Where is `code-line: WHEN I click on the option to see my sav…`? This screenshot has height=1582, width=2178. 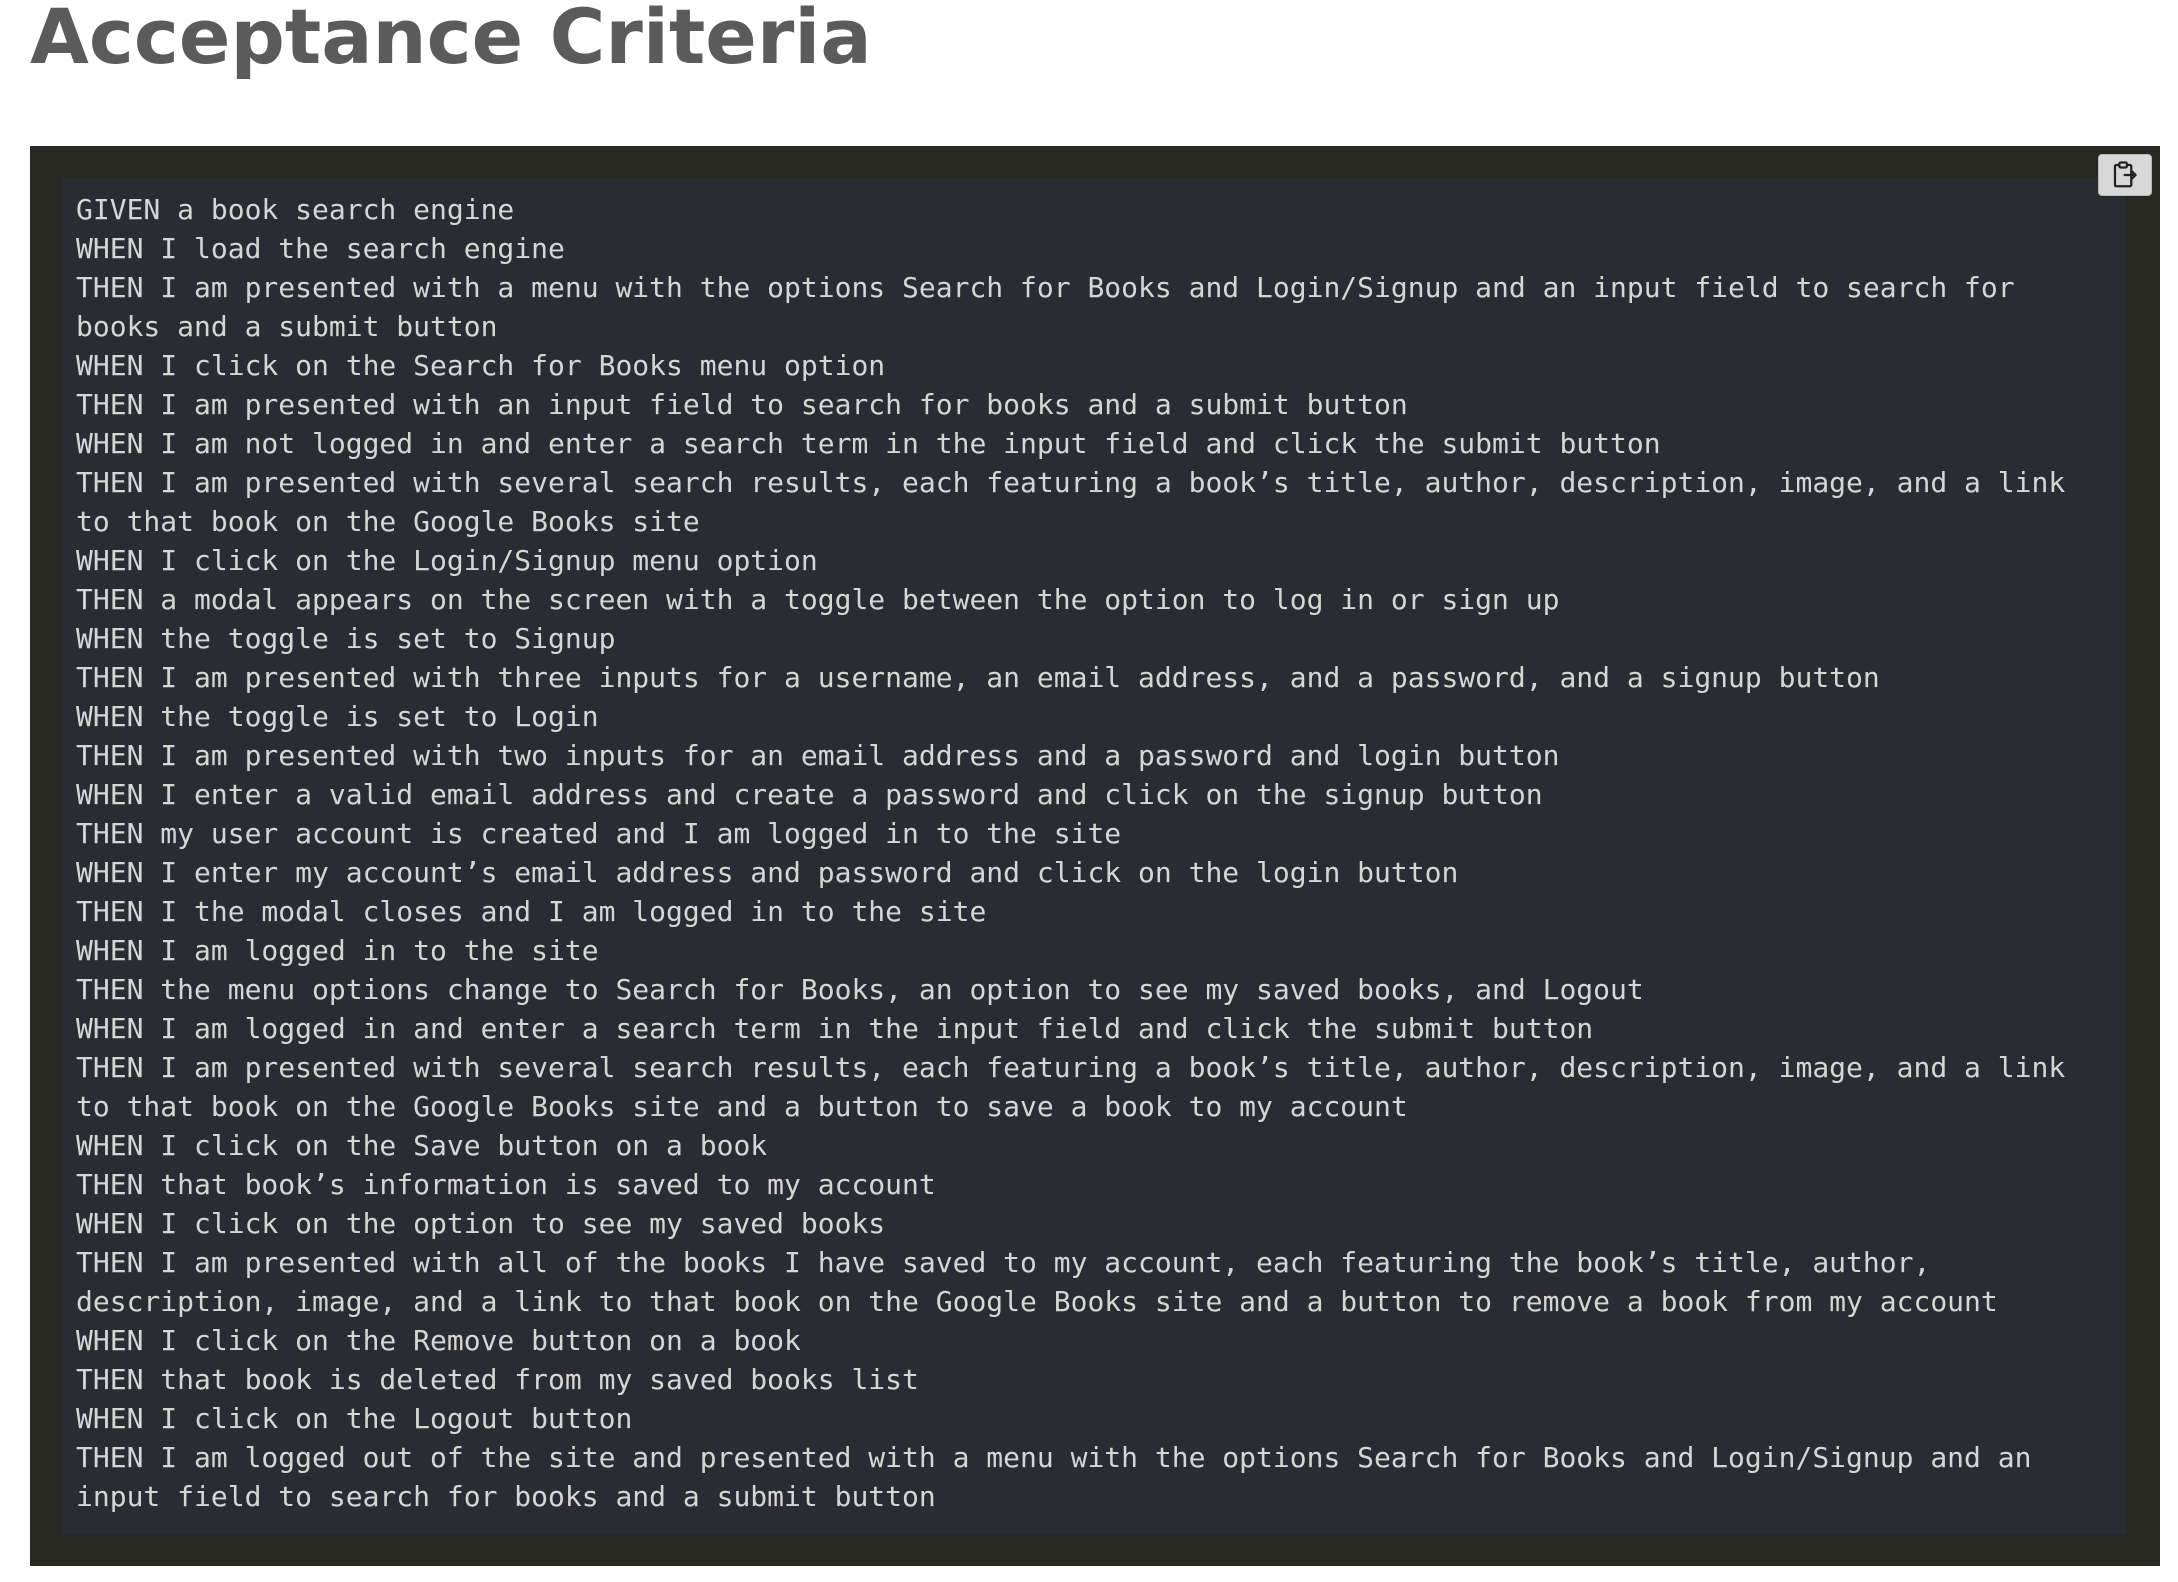 code-line: WHEN I click on the option to see my sav… is located at coordinates (481, 1223).